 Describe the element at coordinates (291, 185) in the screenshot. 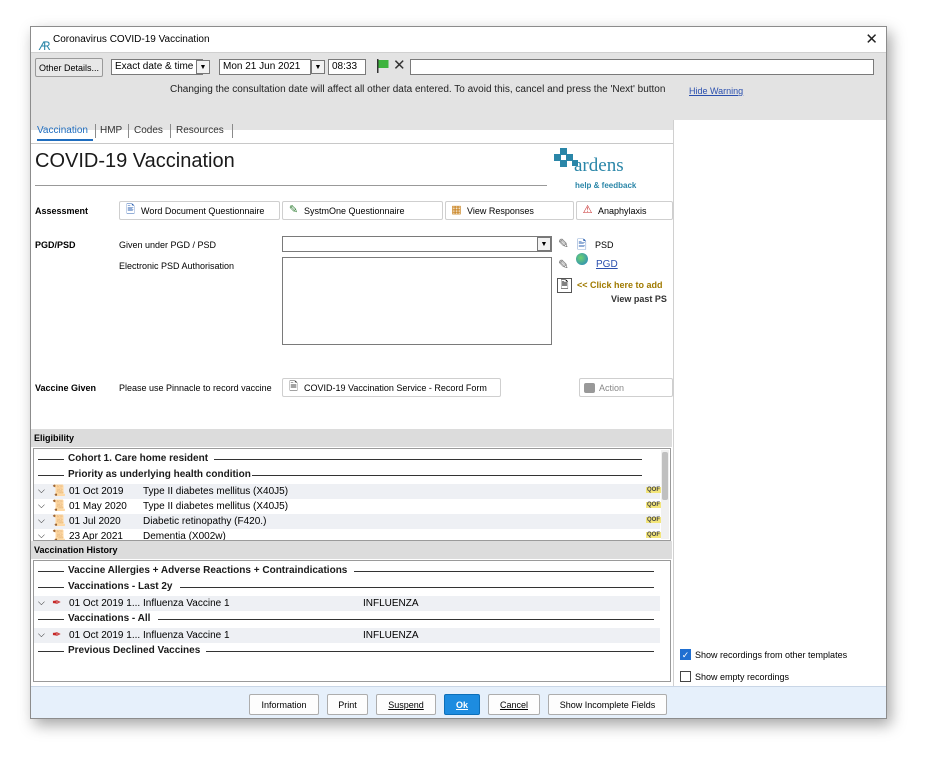

I see `title-divider` at that location.